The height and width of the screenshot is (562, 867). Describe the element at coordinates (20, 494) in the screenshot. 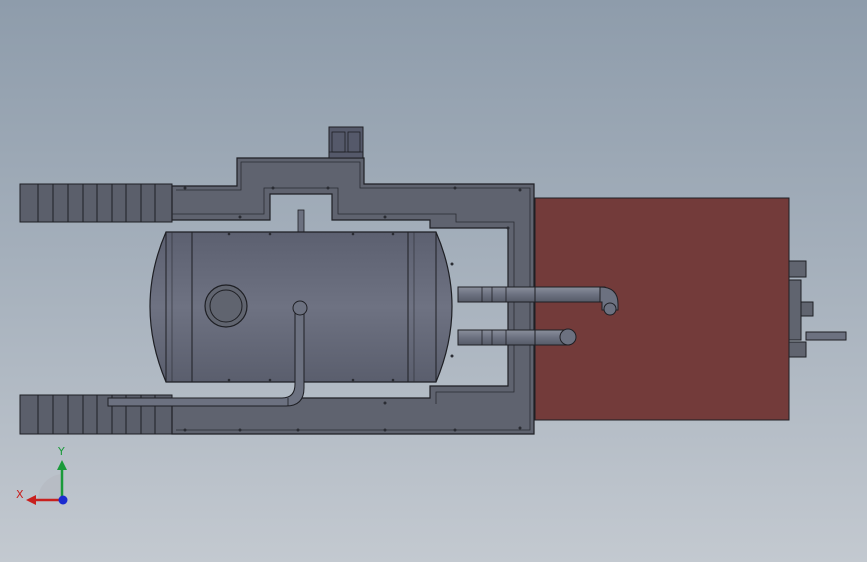

I see `x-axis-label: X` at that location.